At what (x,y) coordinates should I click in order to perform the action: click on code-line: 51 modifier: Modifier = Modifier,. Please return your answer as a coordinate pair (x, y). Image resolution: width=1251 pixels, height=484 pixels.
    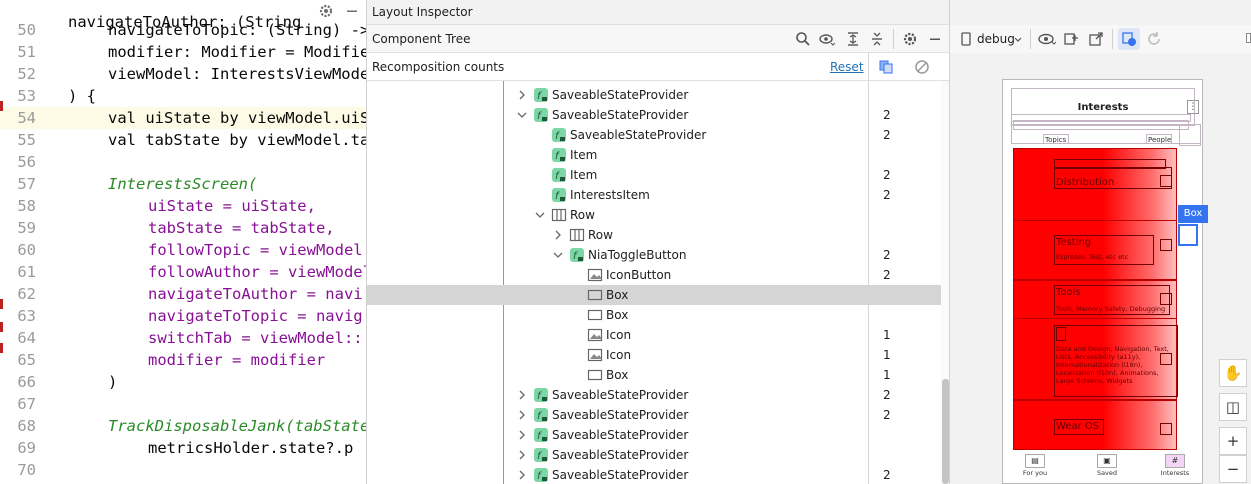
    Looking at the image, I should click on (183, 52).